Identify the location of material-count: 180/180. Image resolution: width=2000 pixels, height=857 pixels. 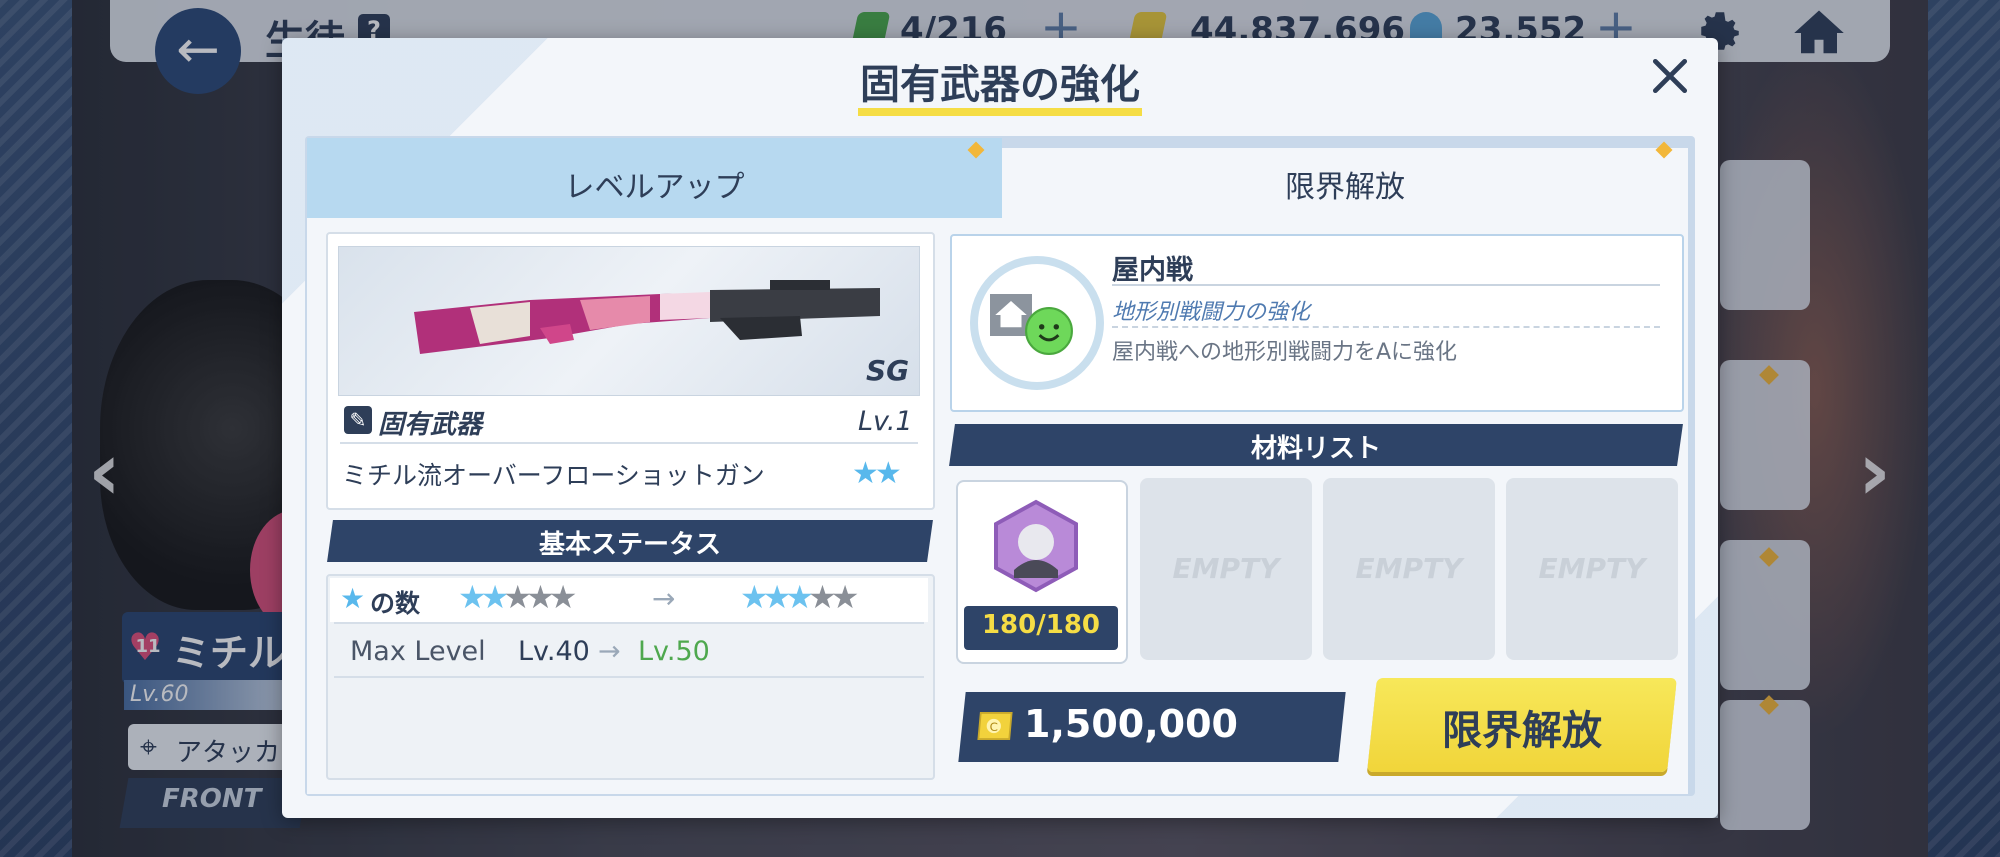
(1041, 625).